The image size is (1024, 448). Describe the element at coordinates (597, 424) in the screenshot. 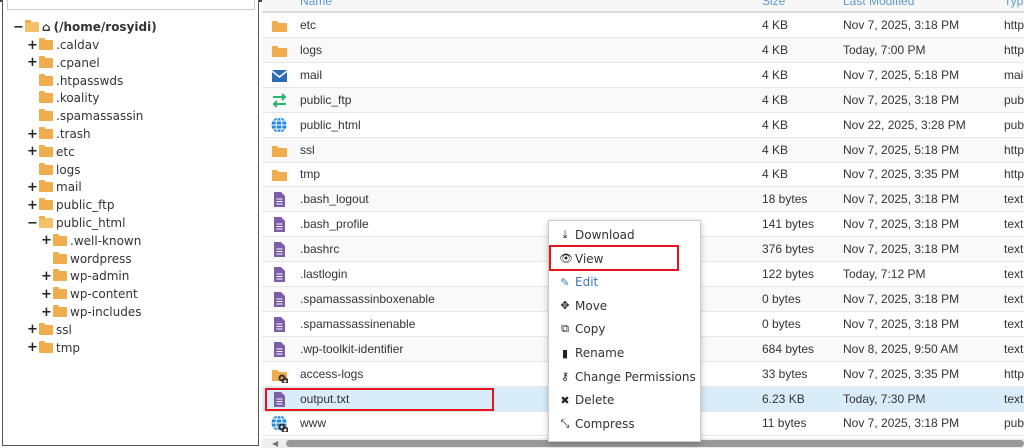

I see `menu-item-compress: ⤡ Compress` at that location.